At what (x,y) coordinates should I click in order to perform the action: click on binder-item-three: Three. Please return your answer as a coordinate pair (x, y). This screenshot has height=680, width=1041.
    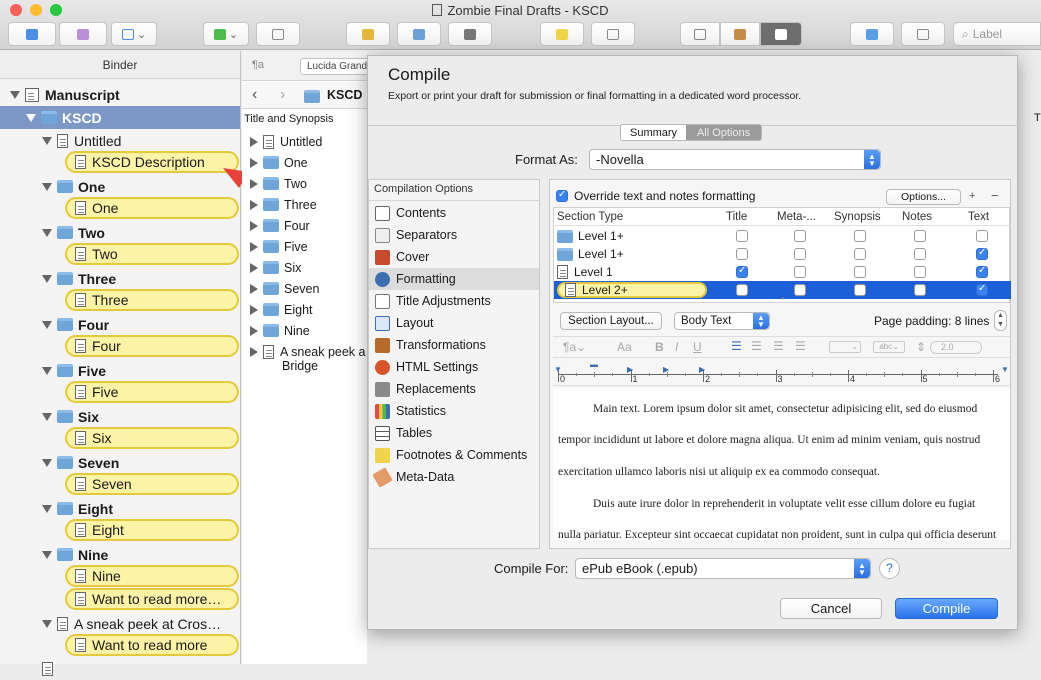
    Looking at the image, I should click on (120, 278).